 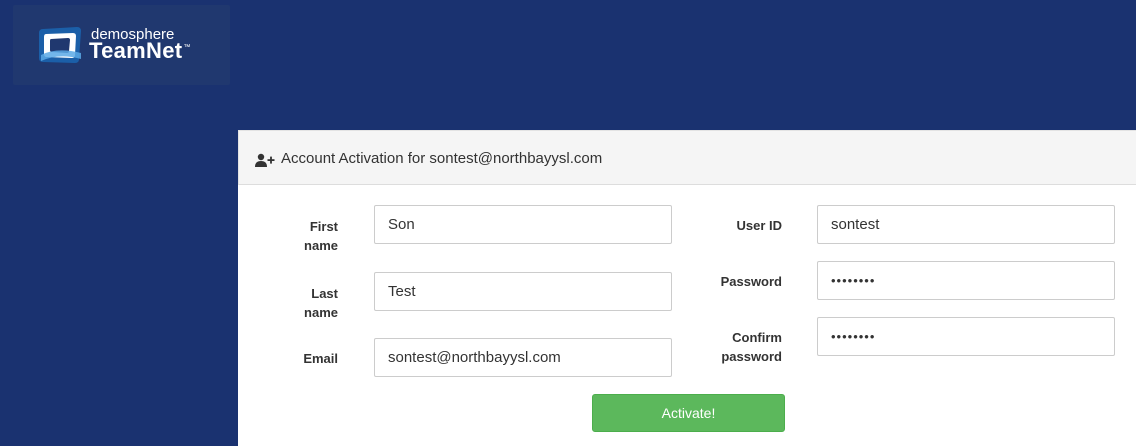 What do you see at coordinates (136, 50) in the screenshot?
I see `logo-teamnet-text: TeamNet` at bounding box center [136, 50].